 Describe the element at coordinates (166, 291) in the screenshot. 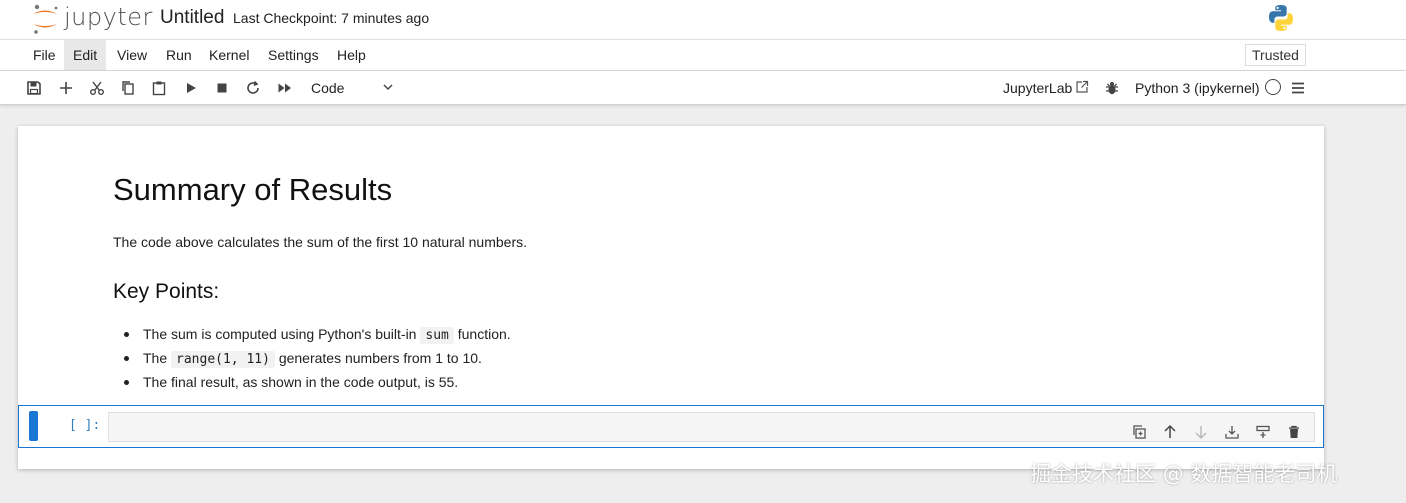

I see `markdown-subheading: Key Points:` at that location.